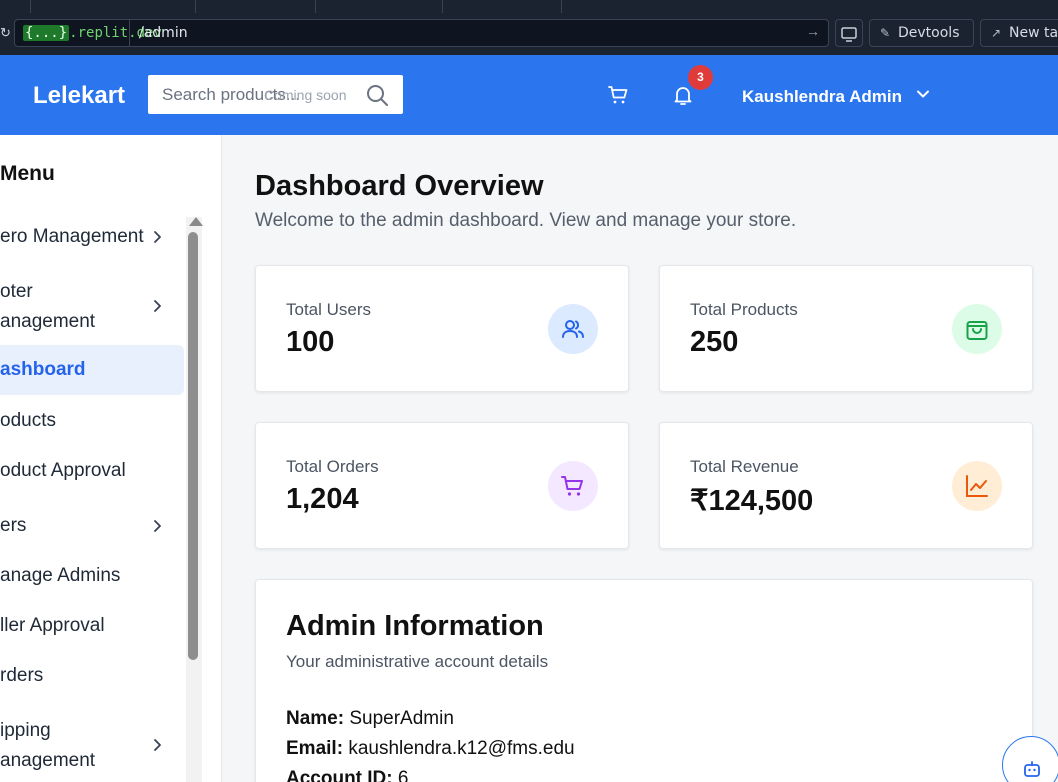 The image size is (1058, 782). Describe the element at coordinates (885, 33) in the screenshot. I see `wrench-icon: ✎` at that location.